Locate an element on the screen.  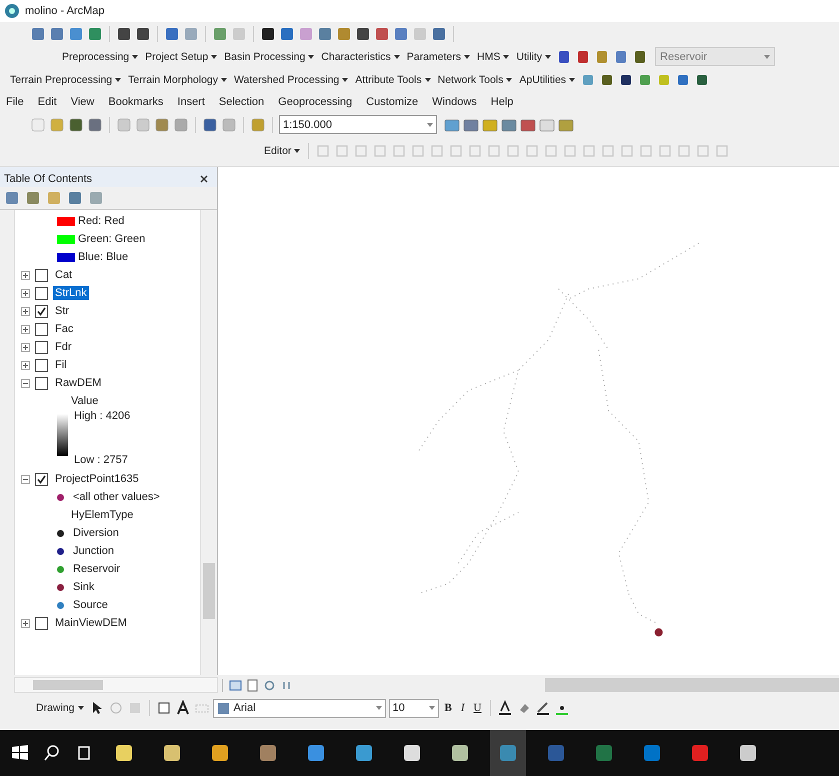
legend-value: Blue is located at coordinates (117, 257).